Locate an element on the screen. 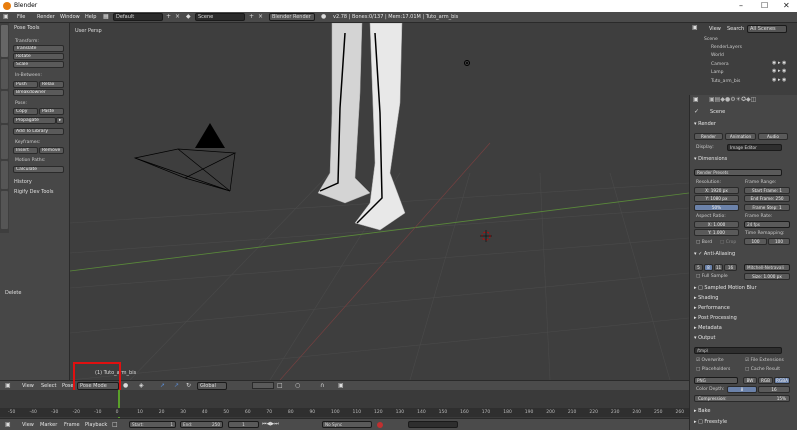  placeholders-checkbox: □ Placeholders is located at coordinates (713, 369).